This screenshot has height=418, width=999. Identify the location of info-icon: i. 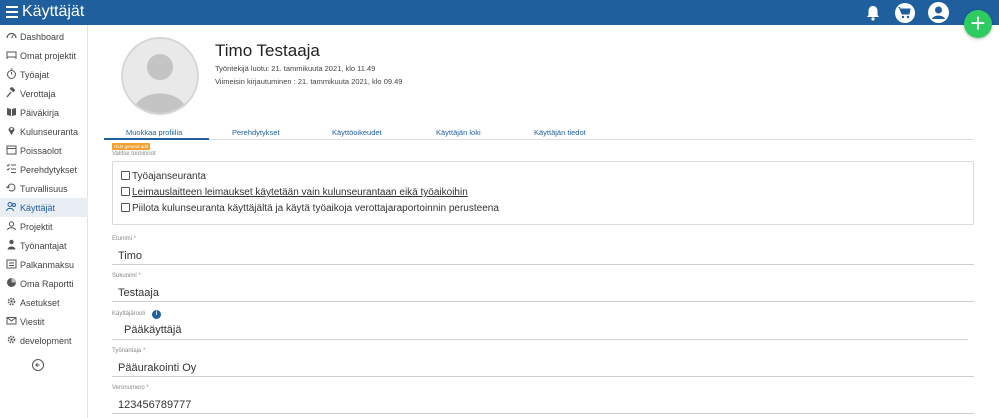
(156, 314).